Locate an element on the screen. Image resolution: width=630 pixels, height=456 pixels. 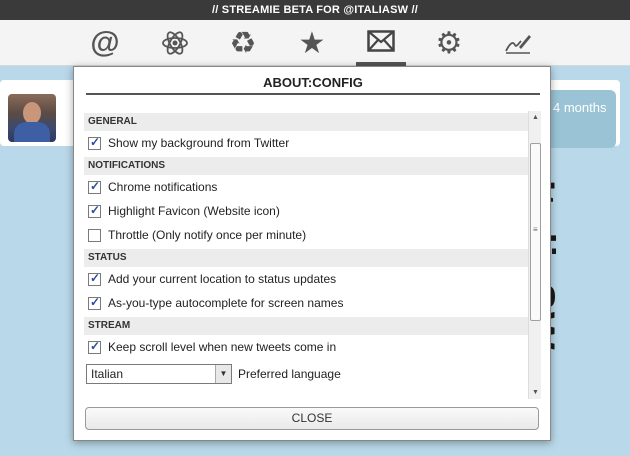
star-icon: ★ is located at coordinates (312, 43).